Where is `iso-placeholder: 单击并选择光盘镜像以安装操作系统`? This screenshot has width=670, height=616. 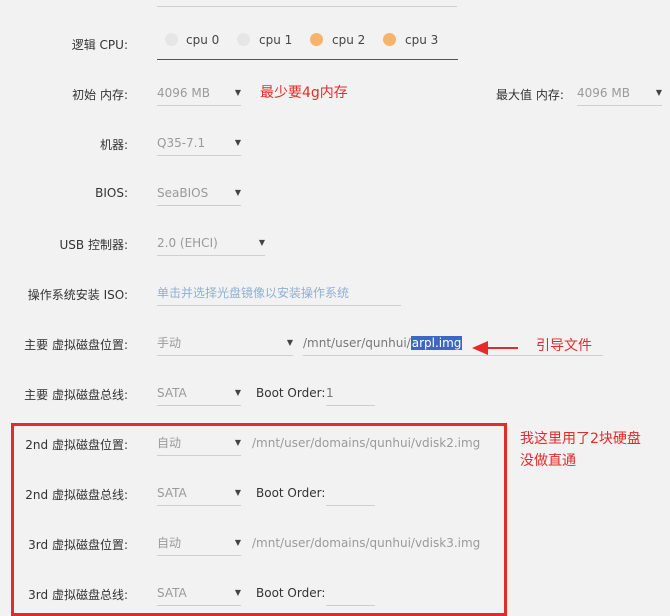 iso-placeholder: 单击并选择光盘镜像以安装操作系统 is located at coordinates (253, 293).